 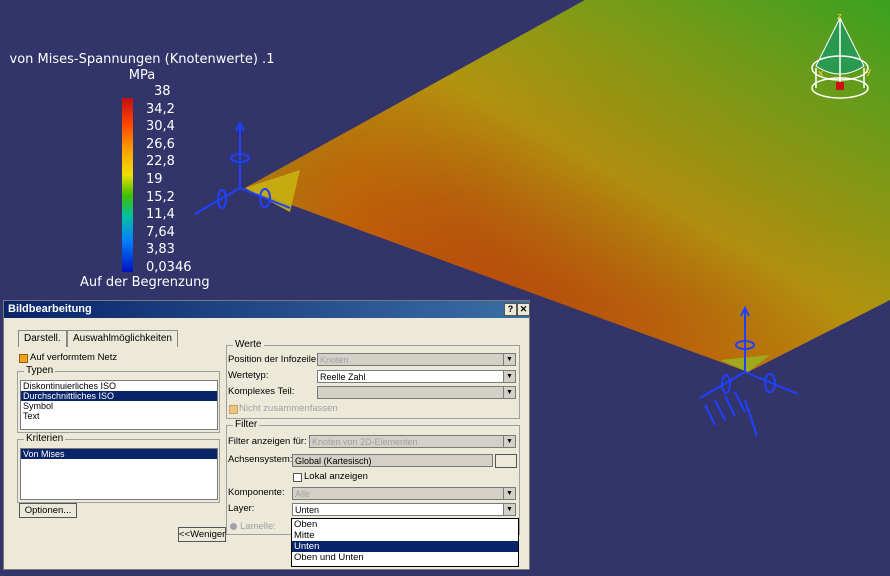 What do you see at coordinates (416, 392) in the screenshot?
I see `complex-part-combo: ▼` at bounding box center [416, 392].